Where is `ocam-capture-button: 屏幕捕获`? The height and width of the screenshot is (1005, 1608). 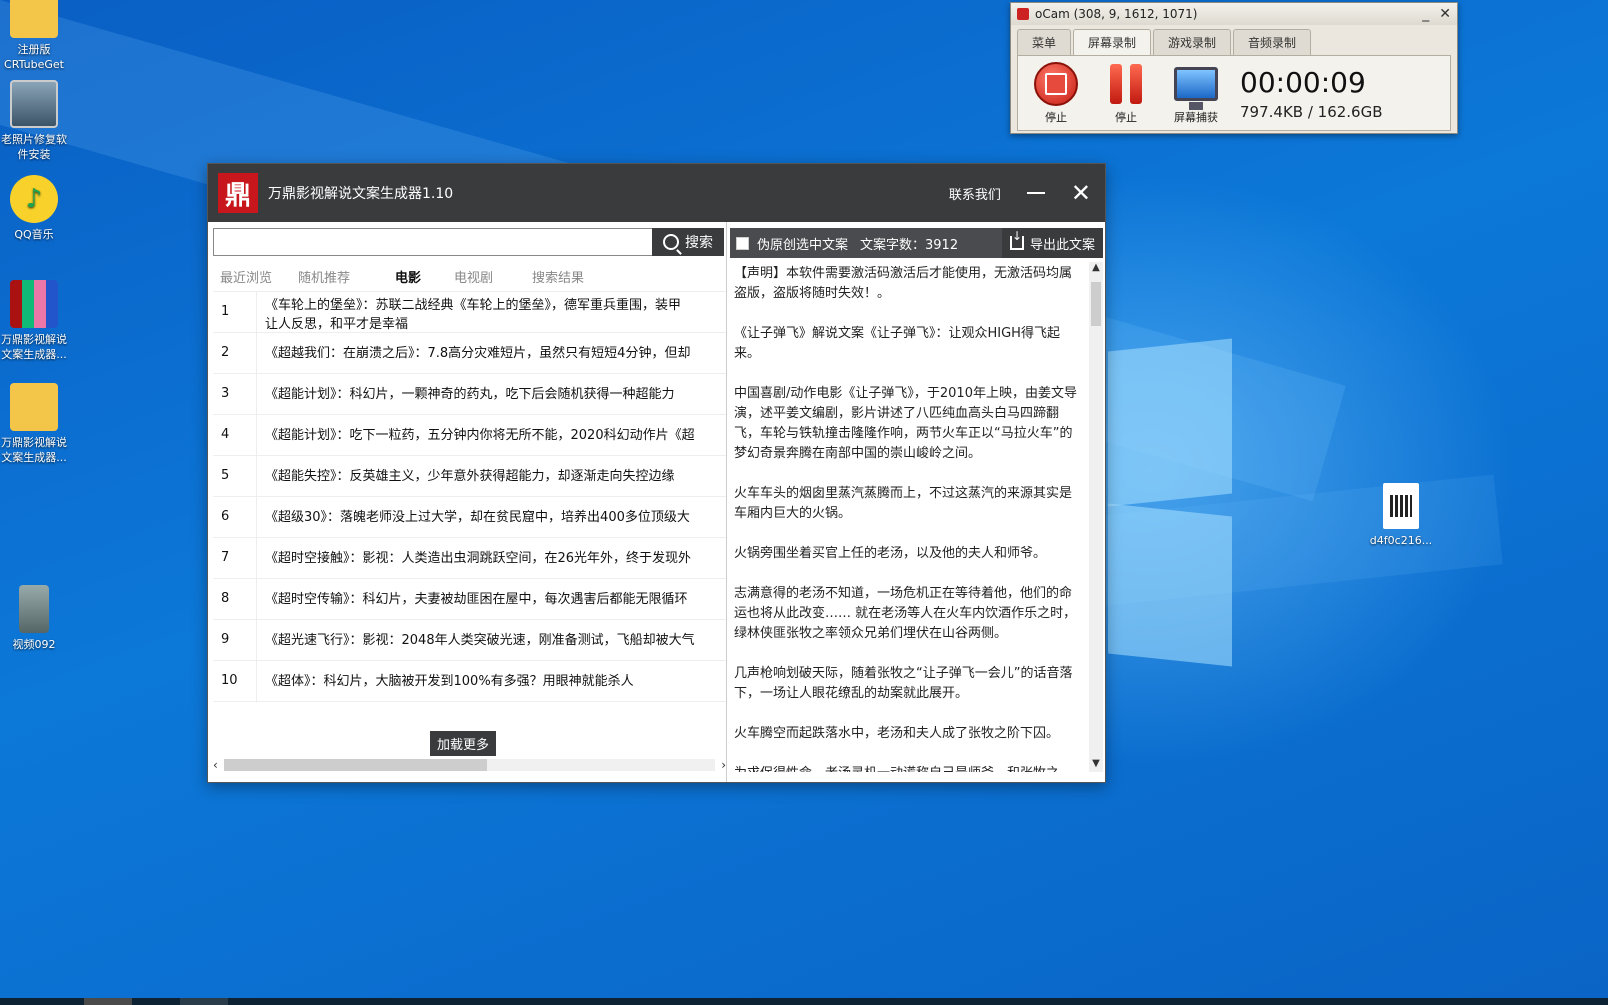
ocam-capture-button: 屏幕捕获 is located at coordinates (1196, 93).